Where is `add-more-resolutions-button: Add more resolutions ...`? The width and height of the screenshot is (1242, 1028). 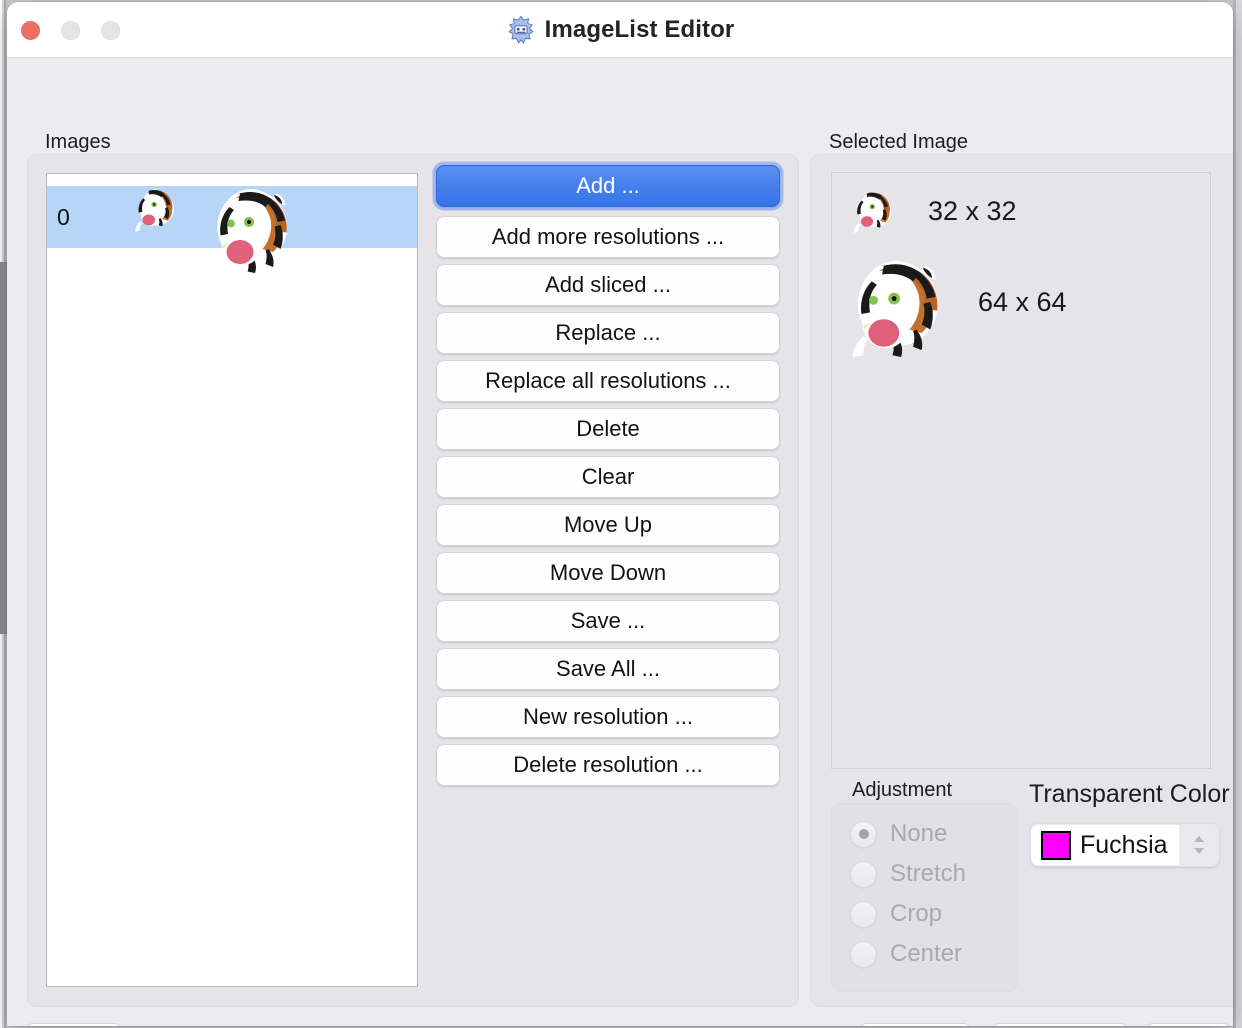 add-more-resolutions-button: Add more resolutions ... is located at coordinates (608, 237).